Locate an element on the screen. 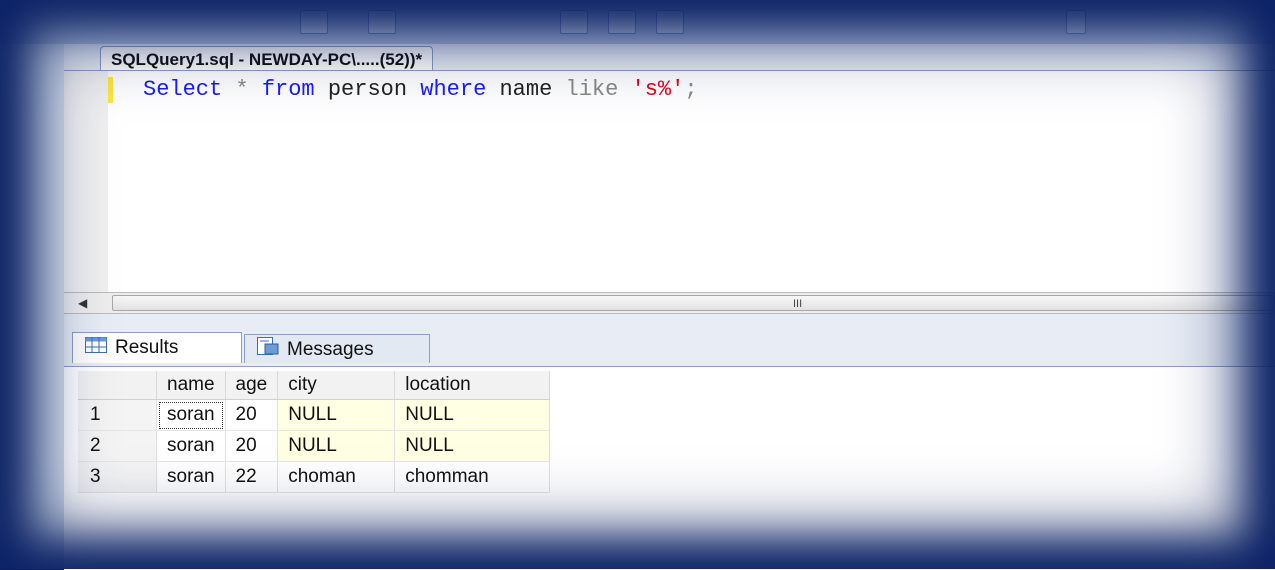 This screenshot has height=570, width=1275. query-document-tab: SQLQuery1.sql - NEWDAY-PC\.....(52))* is located at coordinates (267, 58).